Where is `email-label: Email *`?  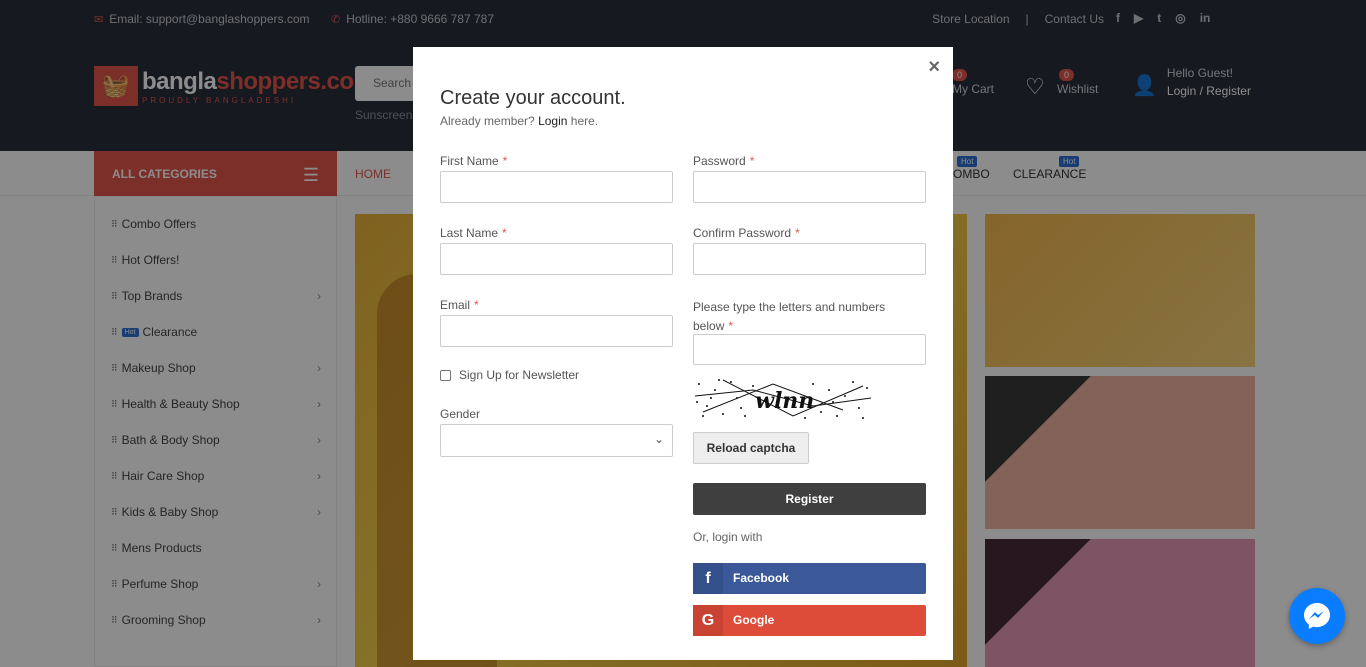 email-label: Email * is located at coordinates (459, 305).